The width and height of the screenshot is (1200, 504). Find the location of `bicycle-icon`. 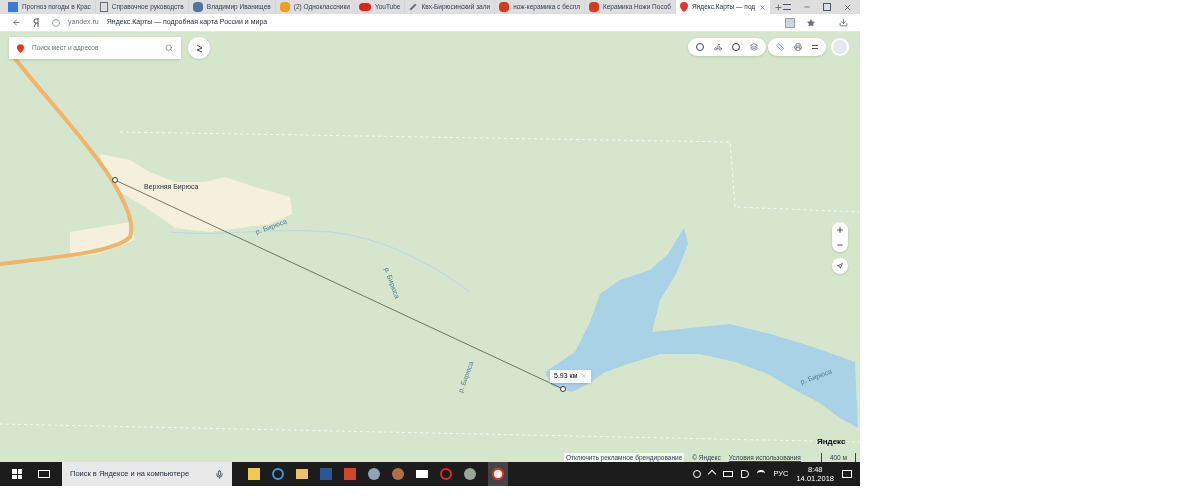

bicycle-icon is located at coordinates (718, 47).